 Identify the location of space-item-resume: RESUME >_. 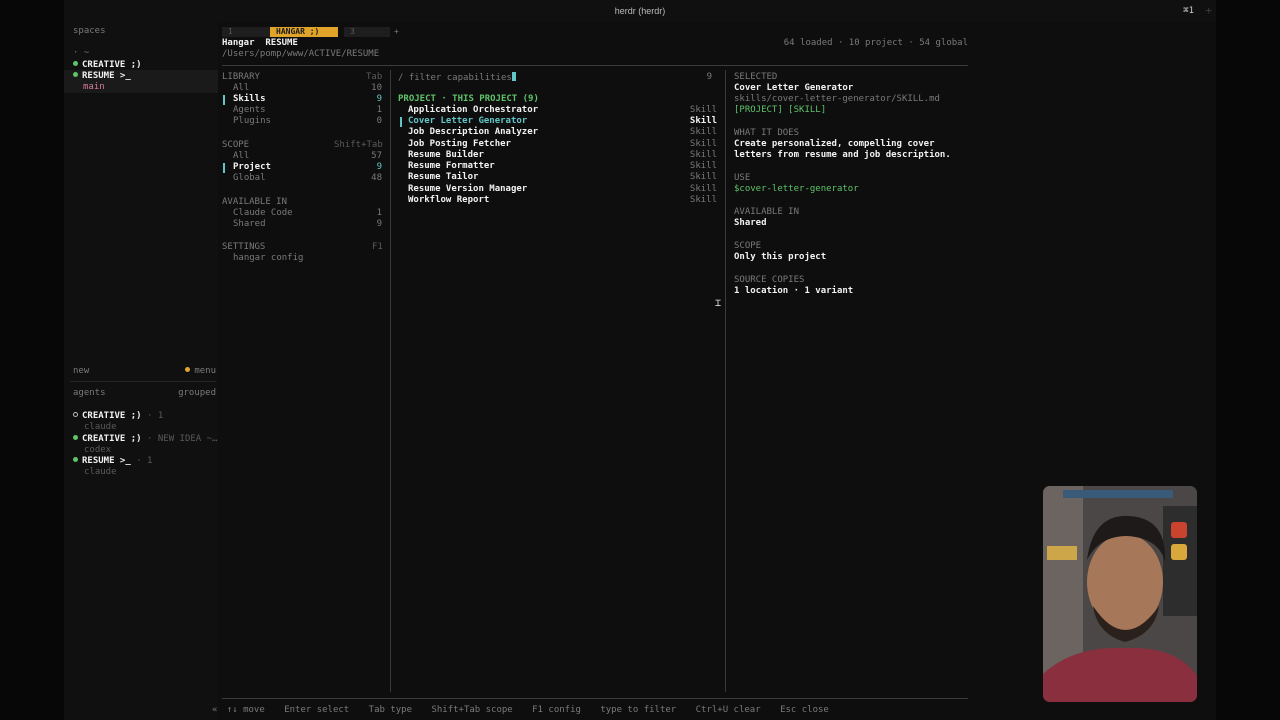
(102, 76).